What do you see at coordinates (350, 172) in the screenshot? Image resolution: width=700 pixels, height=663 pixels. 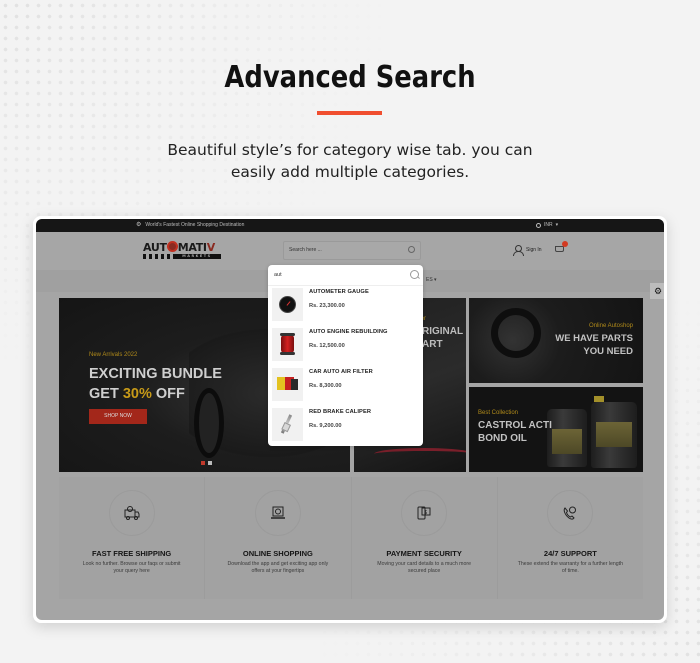 I see `subtitle-line-2: easily add multiple categories.` at bounding box center [350, 172].